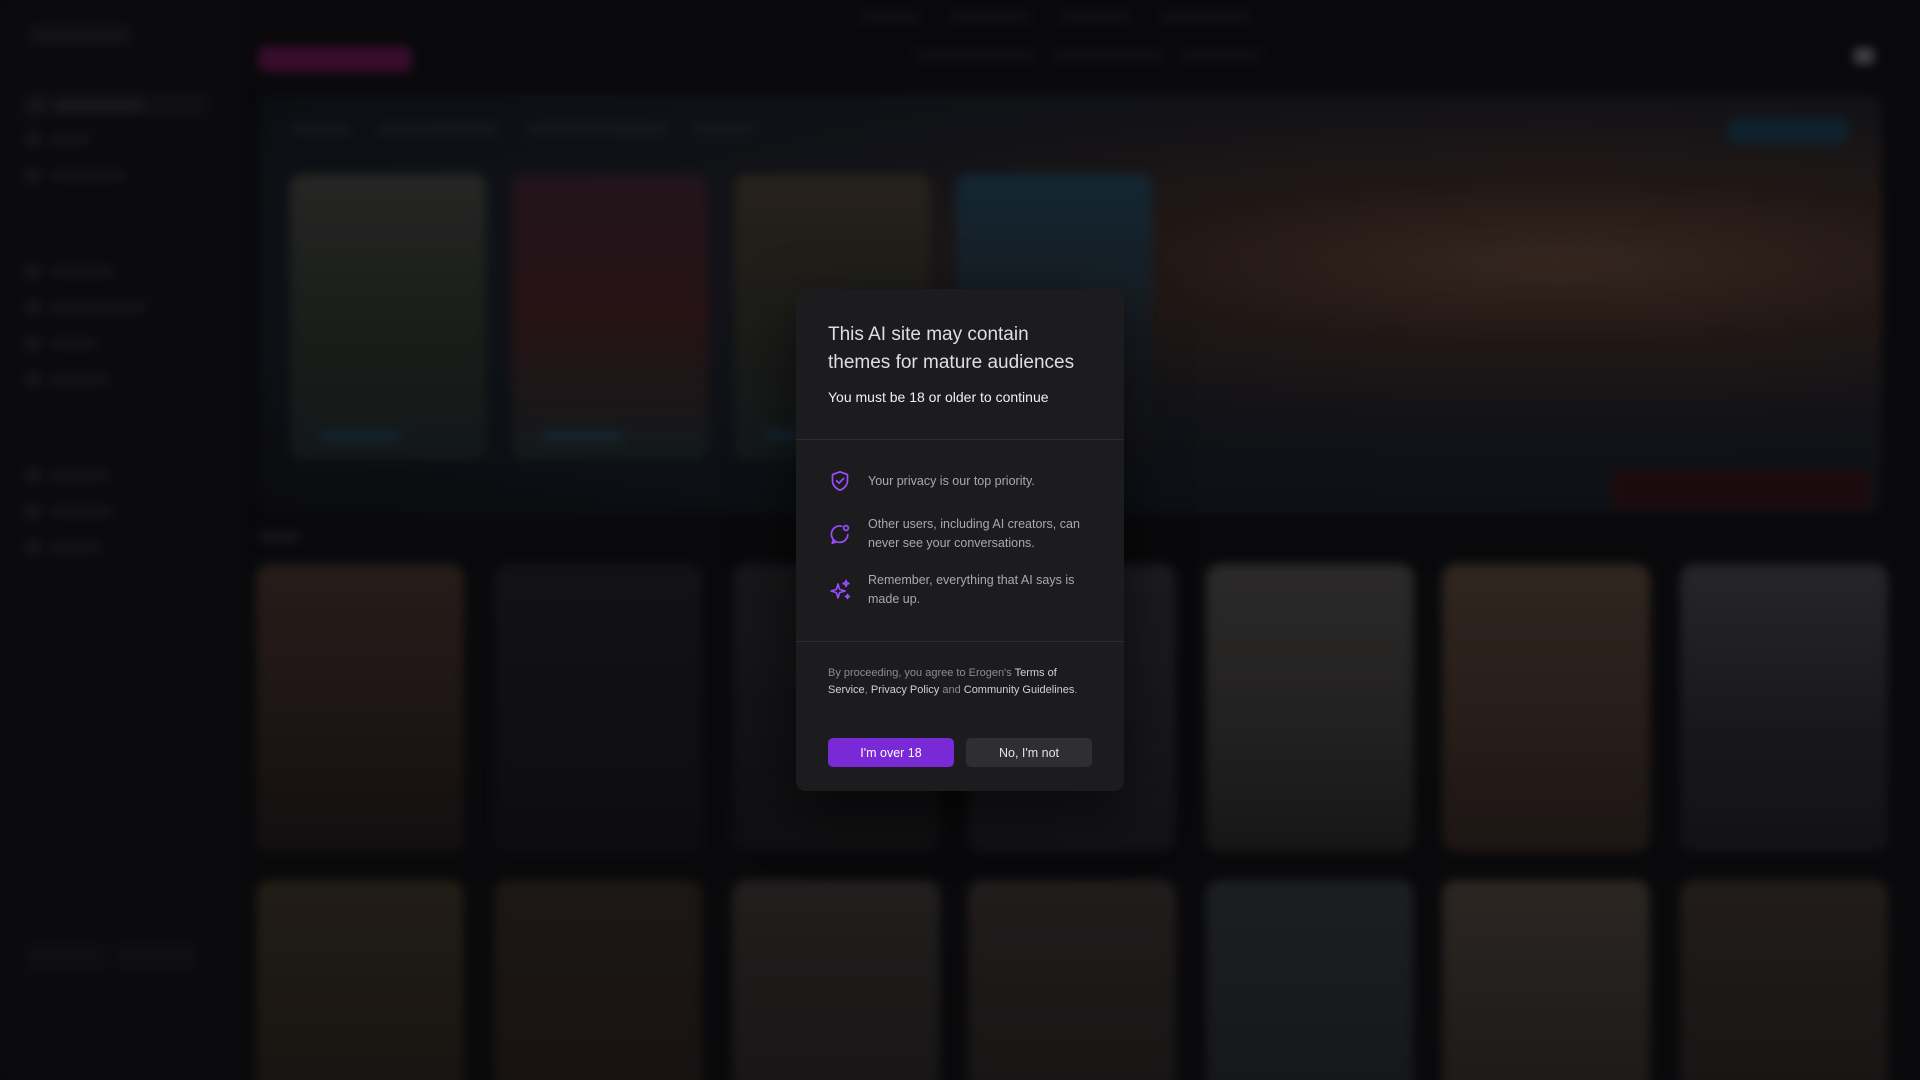 The width and height of the screenshot is (1920, 1080). I want to click on modal-subtitle: You must be 18 or older to continue, so click(938, 397).